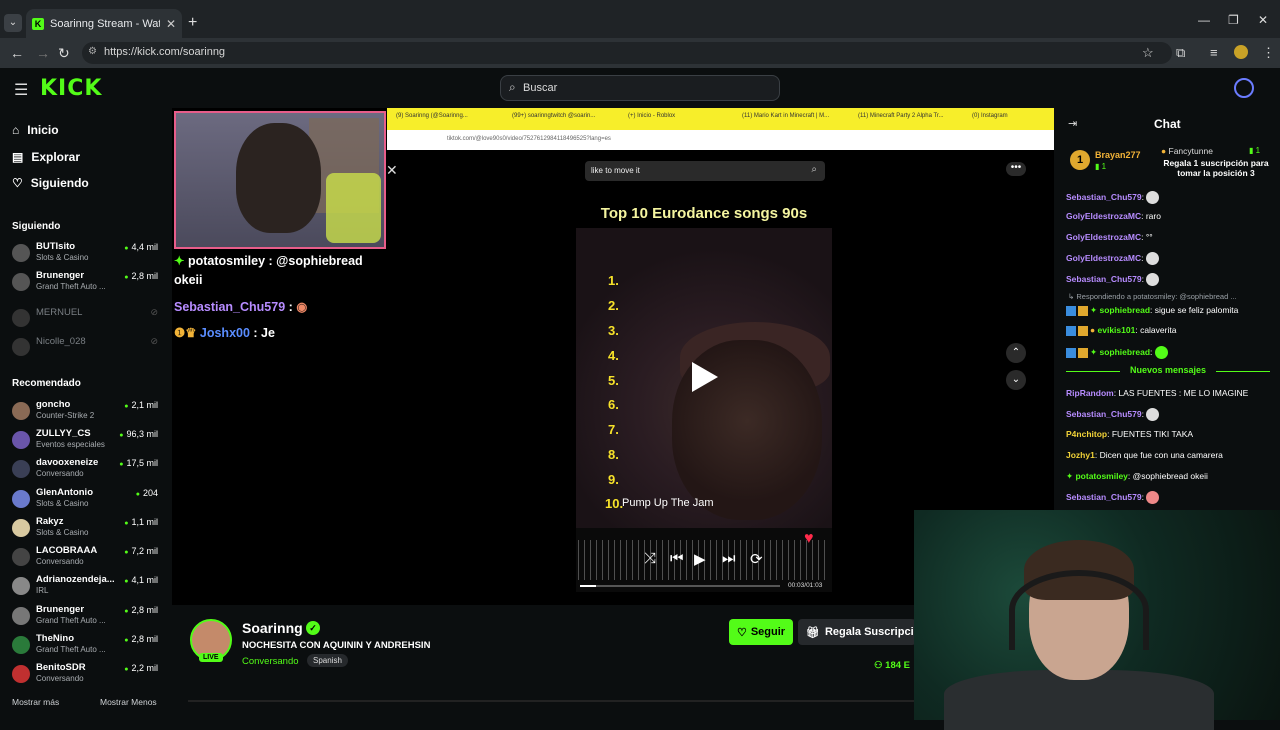 This screenshot has width=1280, height=730. Describe the element at coordinates (1268, 53) in the screenshot. I see `browser-menu-icon: ⋮` at that location.